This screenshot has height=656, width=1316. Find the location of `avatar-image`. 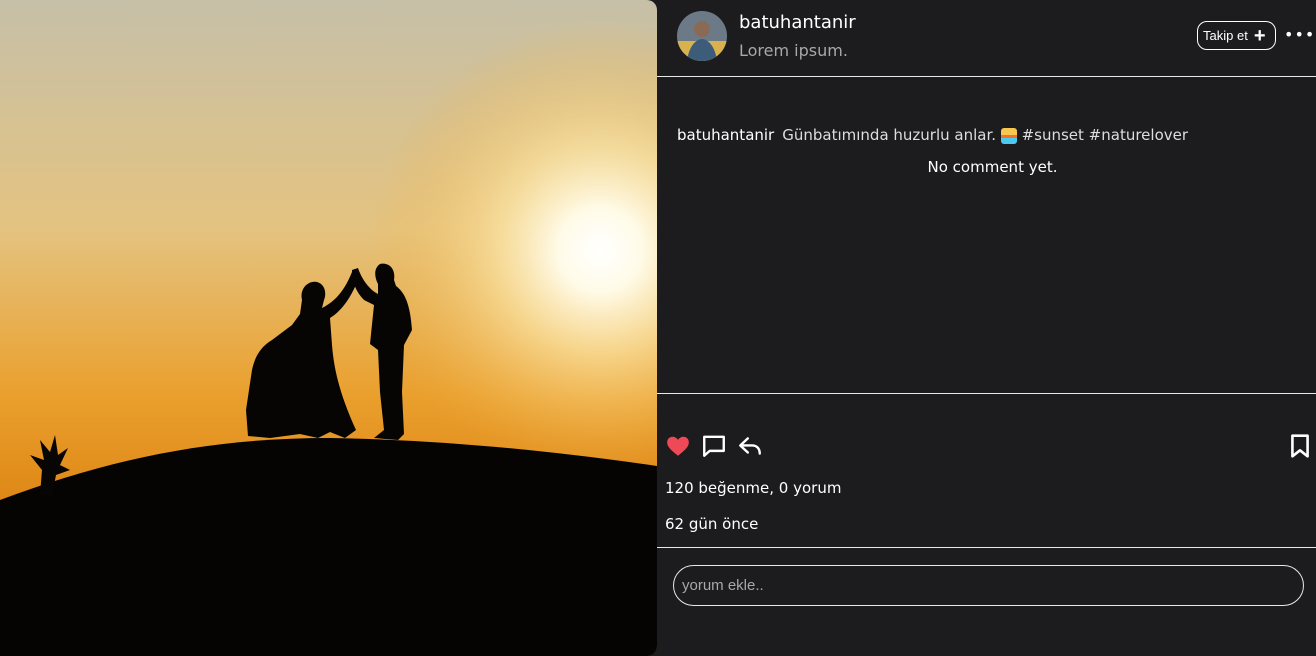

avatar-image is located at coordinates (702, 36).